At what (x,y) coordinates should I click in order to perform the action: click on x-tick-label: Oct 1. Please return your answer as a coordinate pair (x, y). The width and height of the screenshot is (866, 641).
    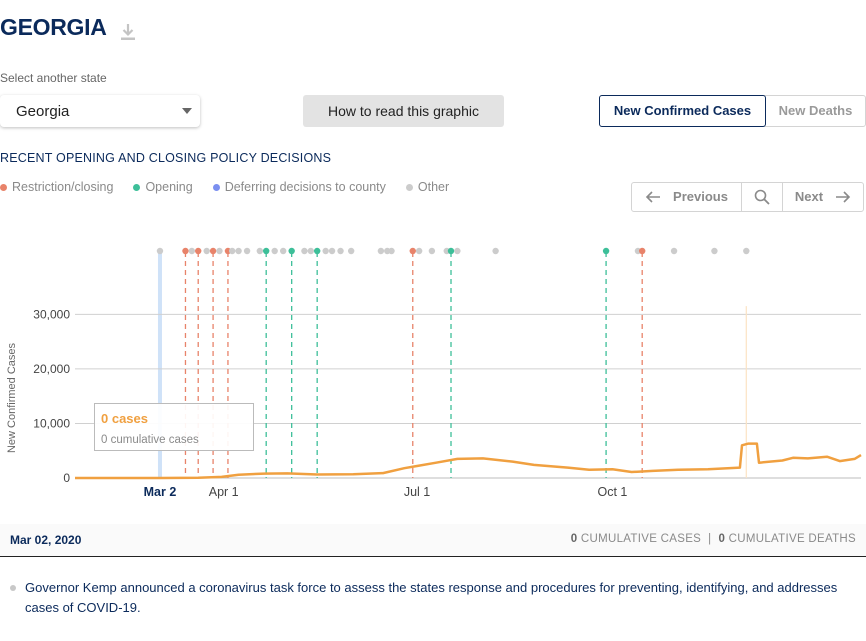
    Looking at the image, I should click on (613, 492).